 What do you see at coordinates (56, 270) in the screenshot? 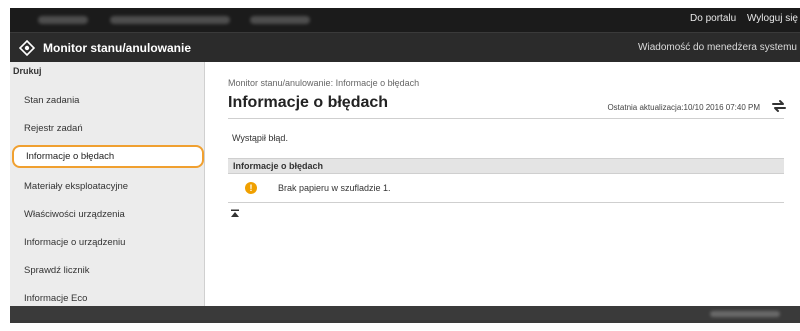
I see `sidebar-item-check-counter: Sprawdź licznik` at bounding box center [56, 270].